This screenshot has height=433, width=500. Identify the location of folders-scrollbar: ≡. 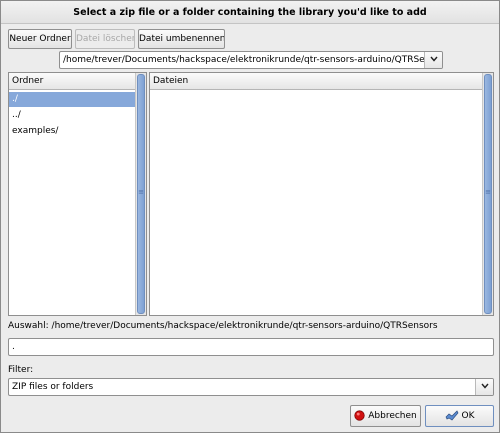
(140, 194).